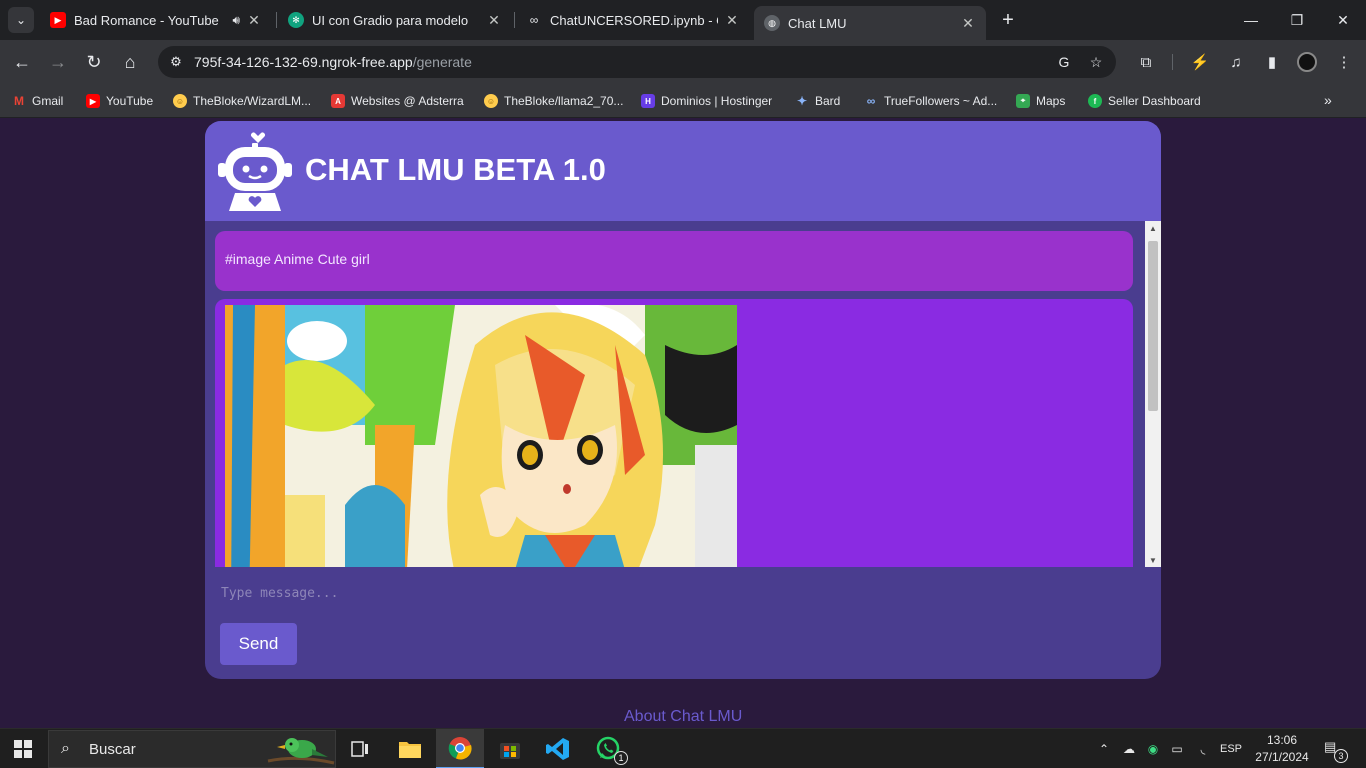  Describe the element at coordinates (258, 644) in the screenshot. I see `send-button: Send` at that location.